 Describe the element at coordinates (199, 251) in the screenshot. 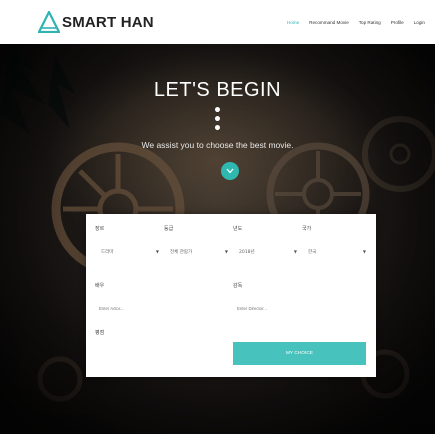

I see `rating-select: 전체 관람가 ▼` at that location.